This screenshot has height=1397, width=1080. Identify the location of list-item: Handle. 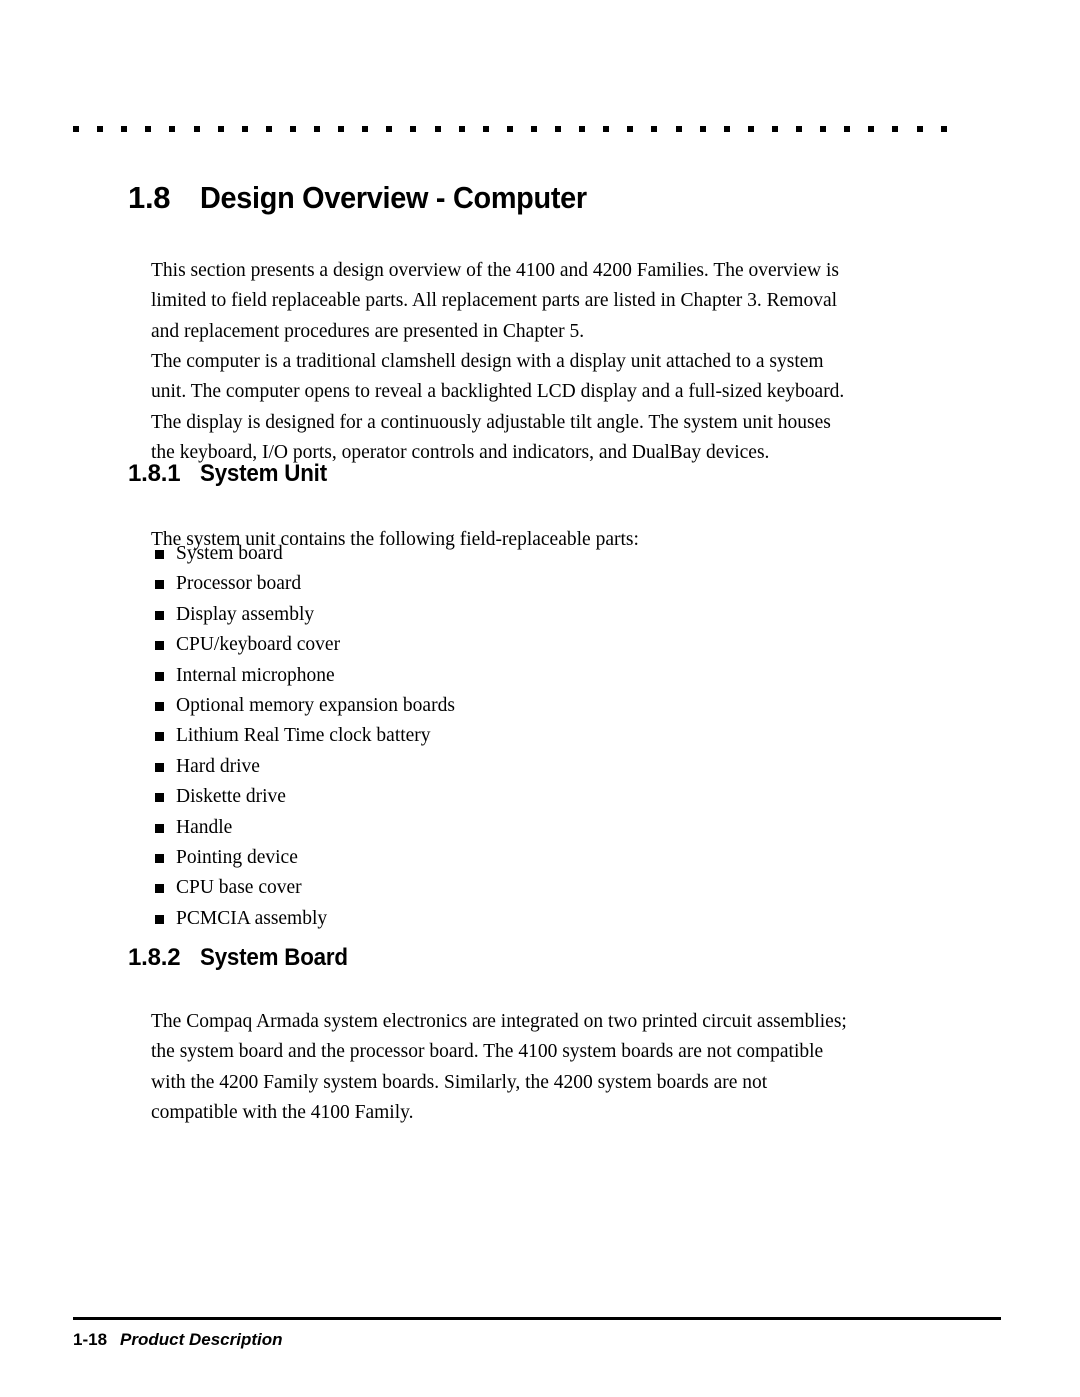
(461, 828).